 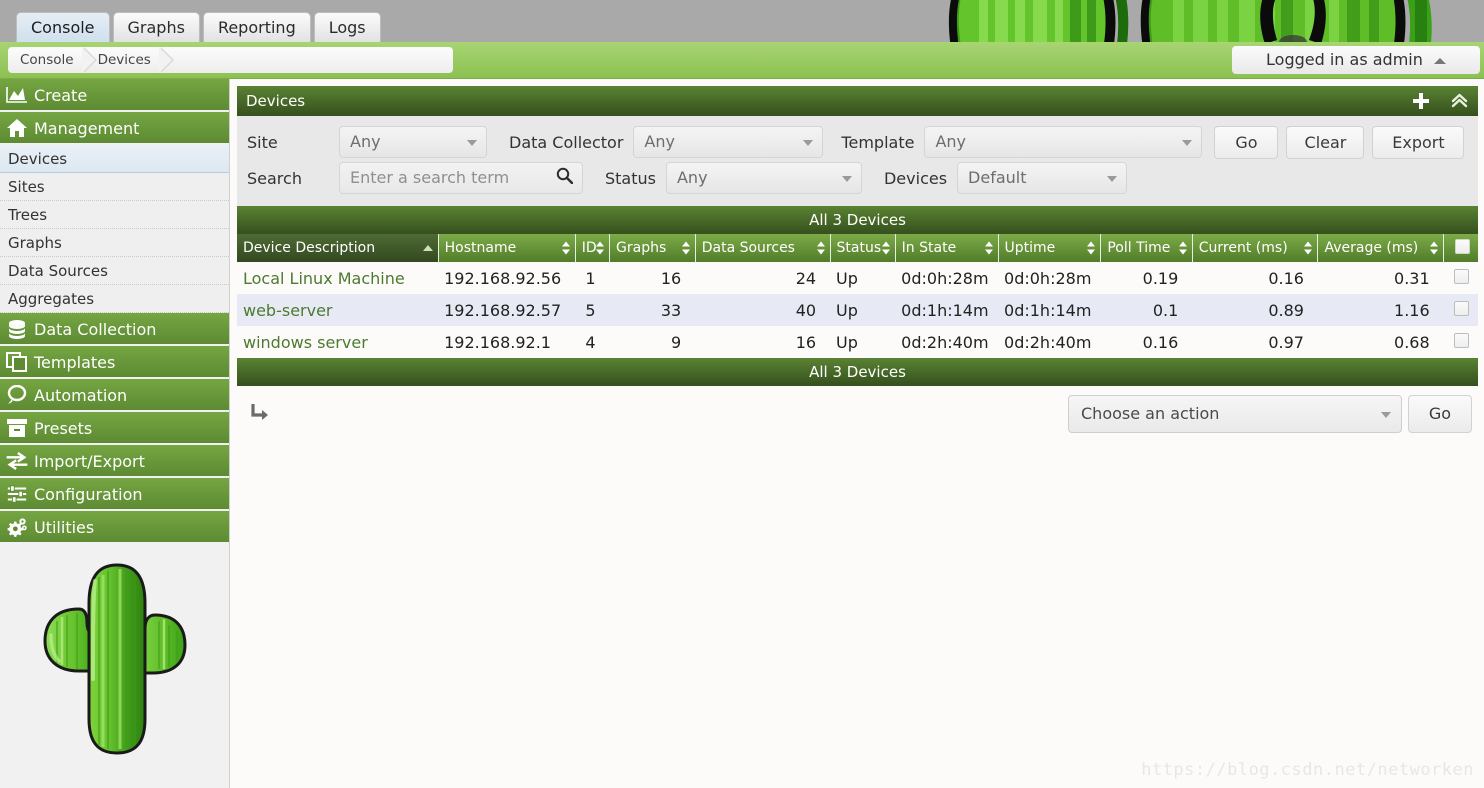 I want to click on choose-action-select: Choose an action, so click(x=1235, y=414).